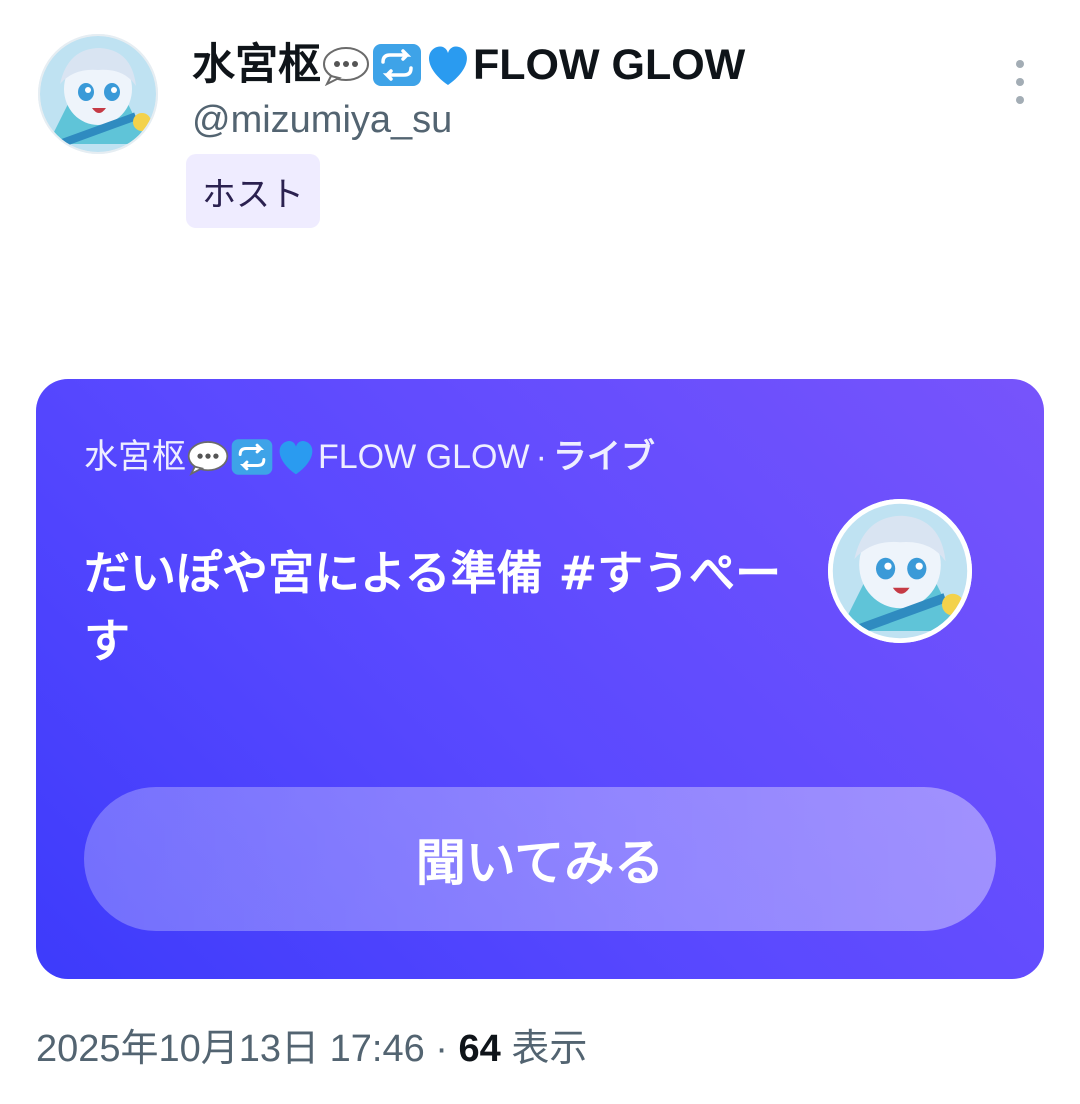 The height and width of the screenshot is (1104, 1080). I want to click on author-avatar, so click(98, 94).